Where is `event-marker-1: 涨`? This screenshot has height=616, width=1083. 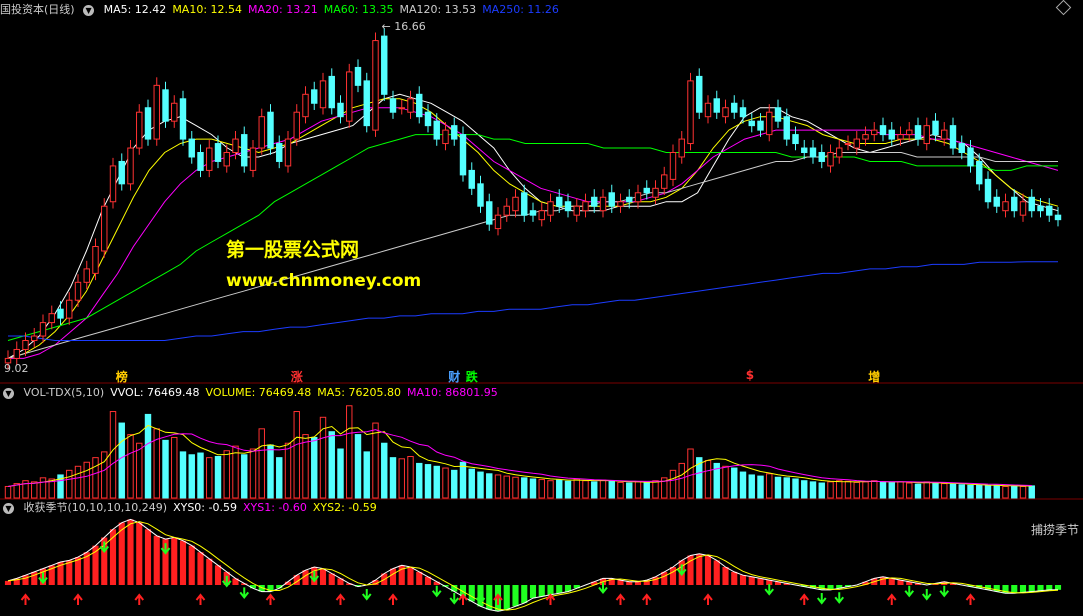 event-marker-1: 涨 is located at coordinates (297, 376).